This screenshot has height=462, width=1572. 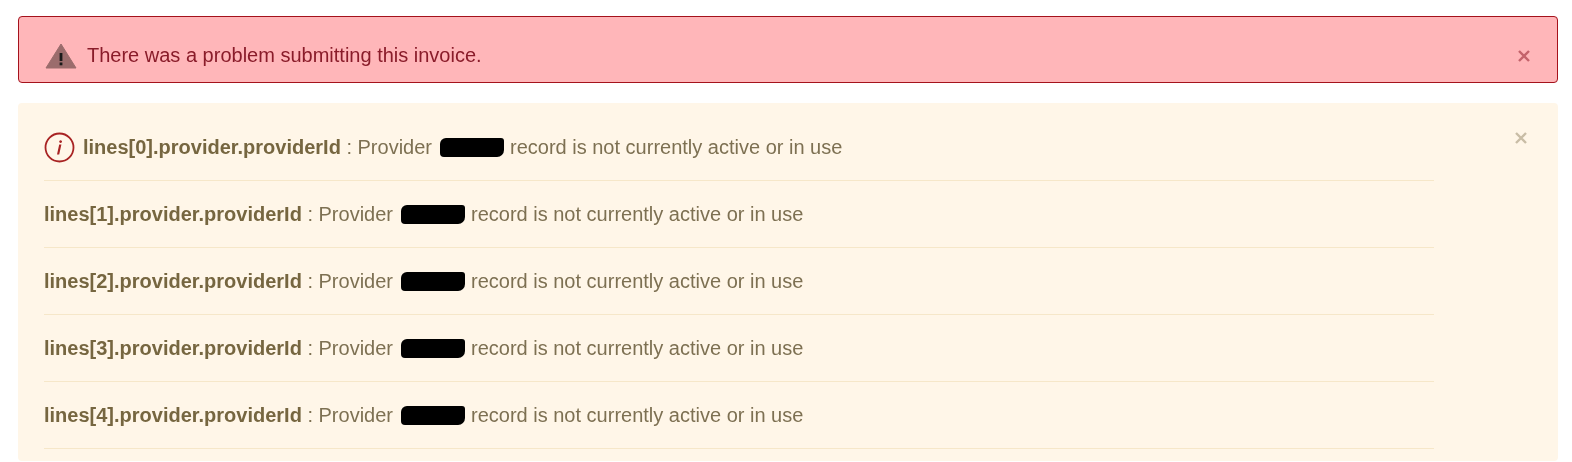 I want to click on info-icon, so click(x=59, y=147).